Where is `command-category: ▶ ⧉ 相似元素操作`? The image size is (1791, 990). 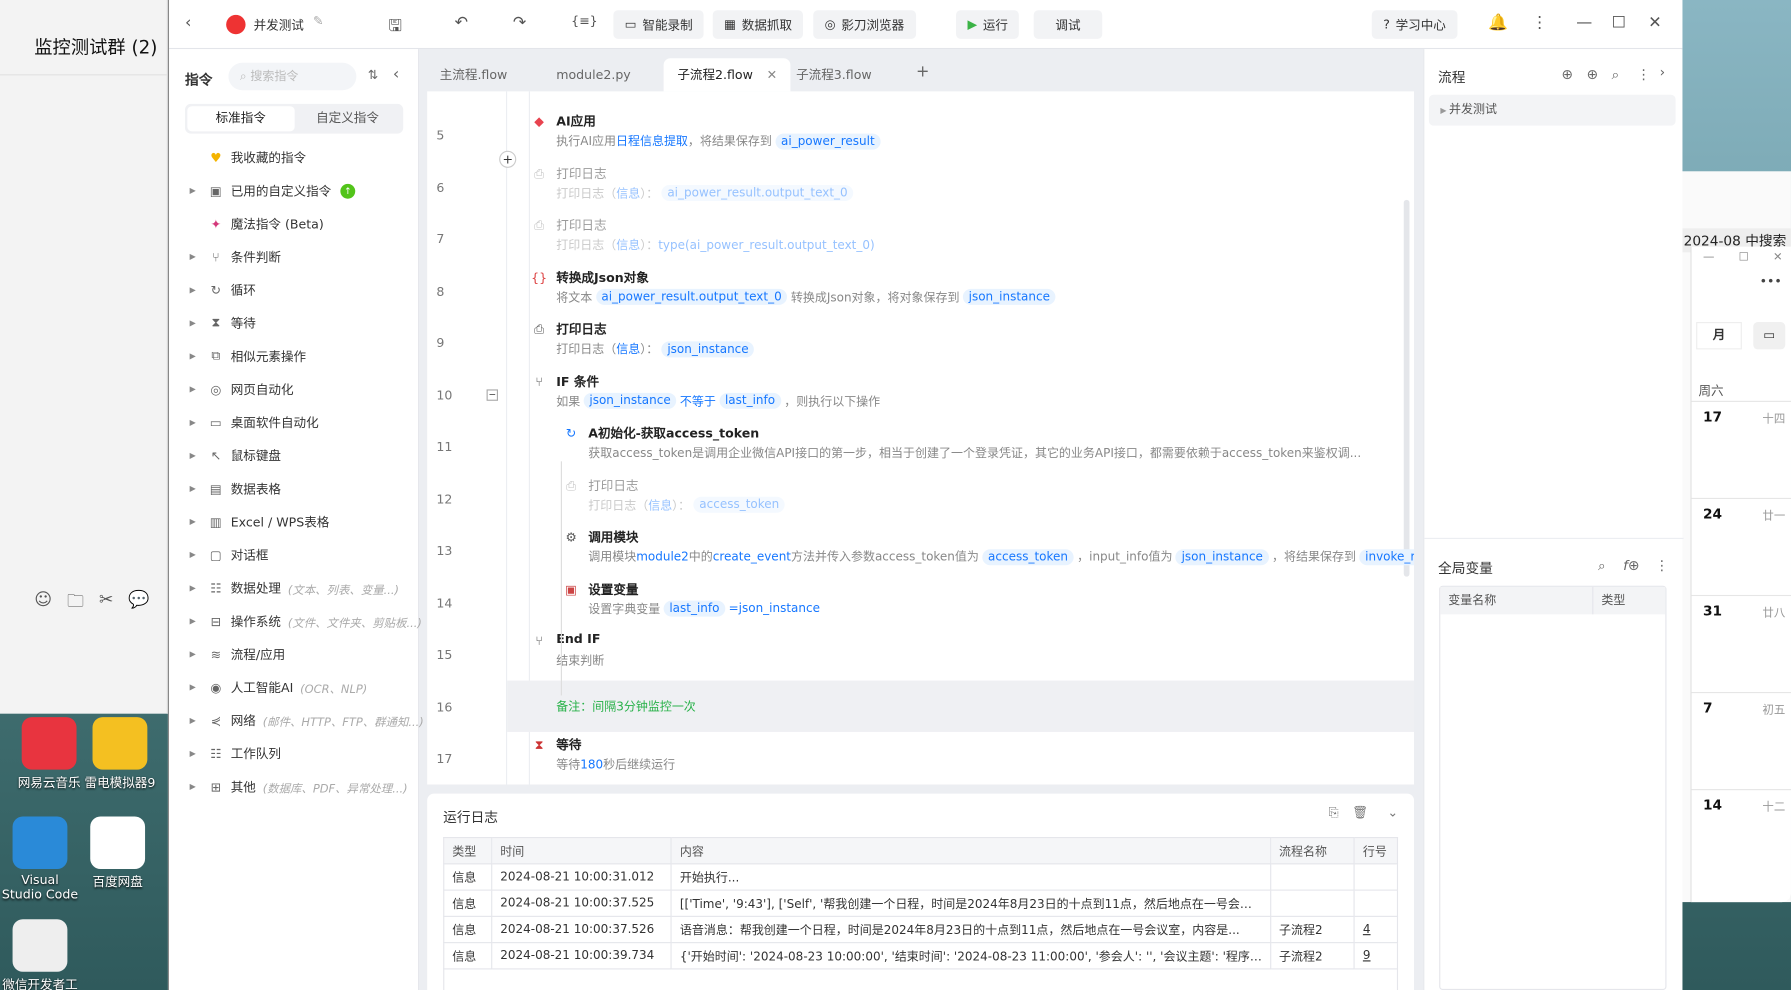 command-category: ▶ ⧉ 相似元素操作 is located at coordinates (248, 356).